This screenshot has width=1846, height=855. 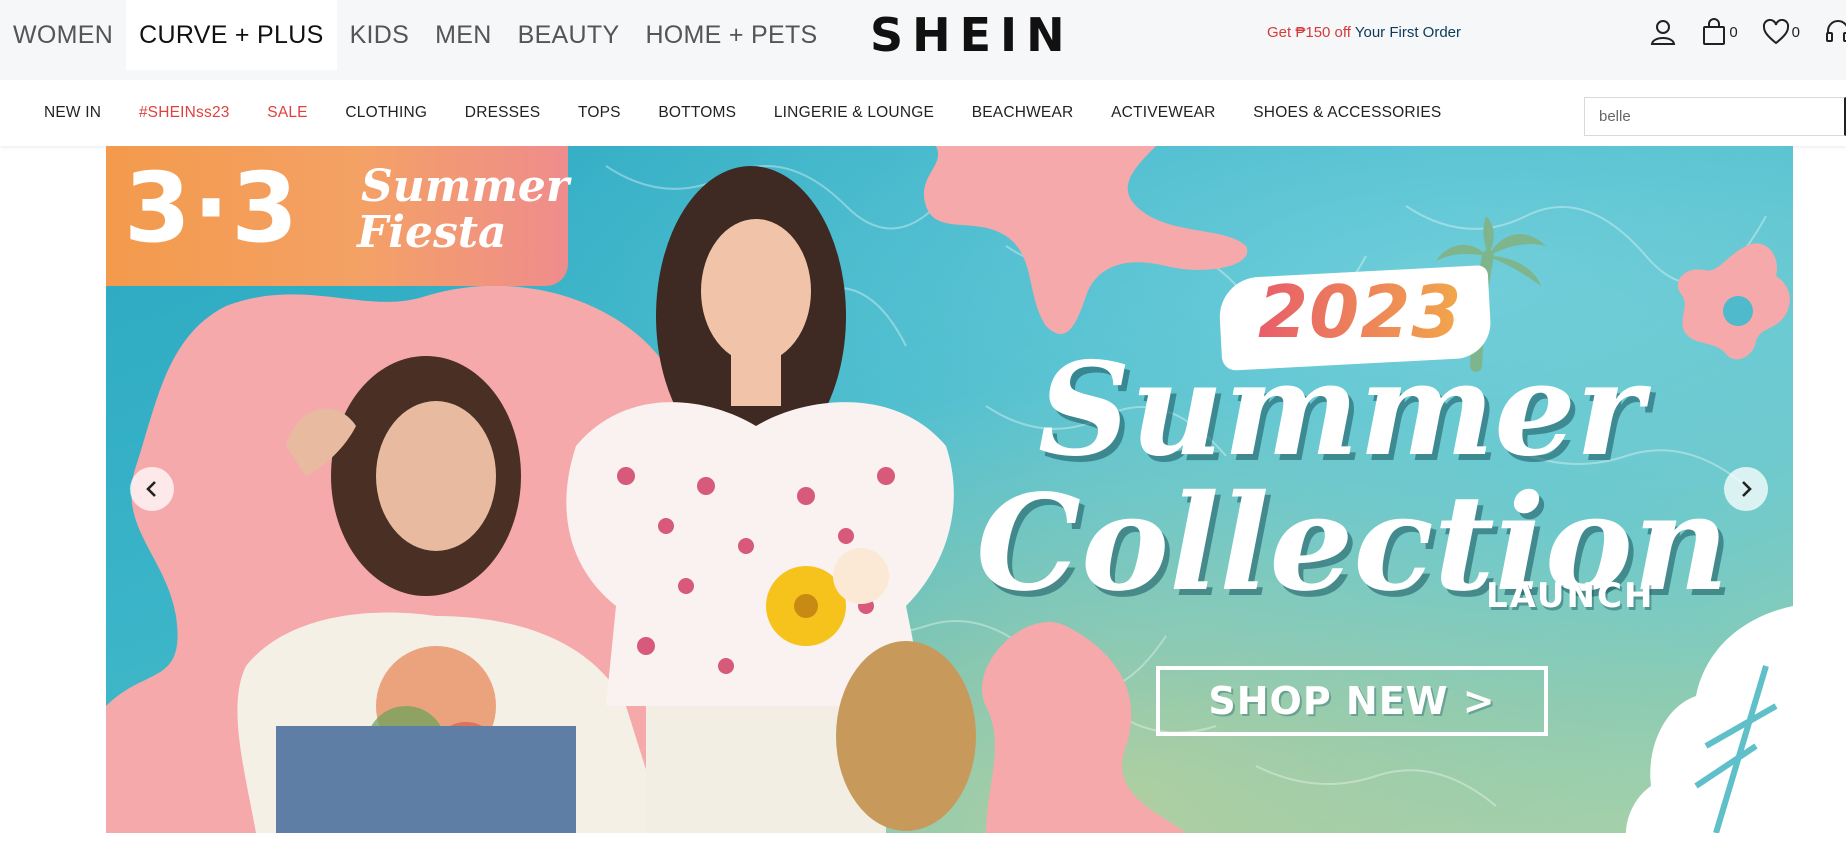 I want to click on cart-button: 0, so click(x=1719, y=32).